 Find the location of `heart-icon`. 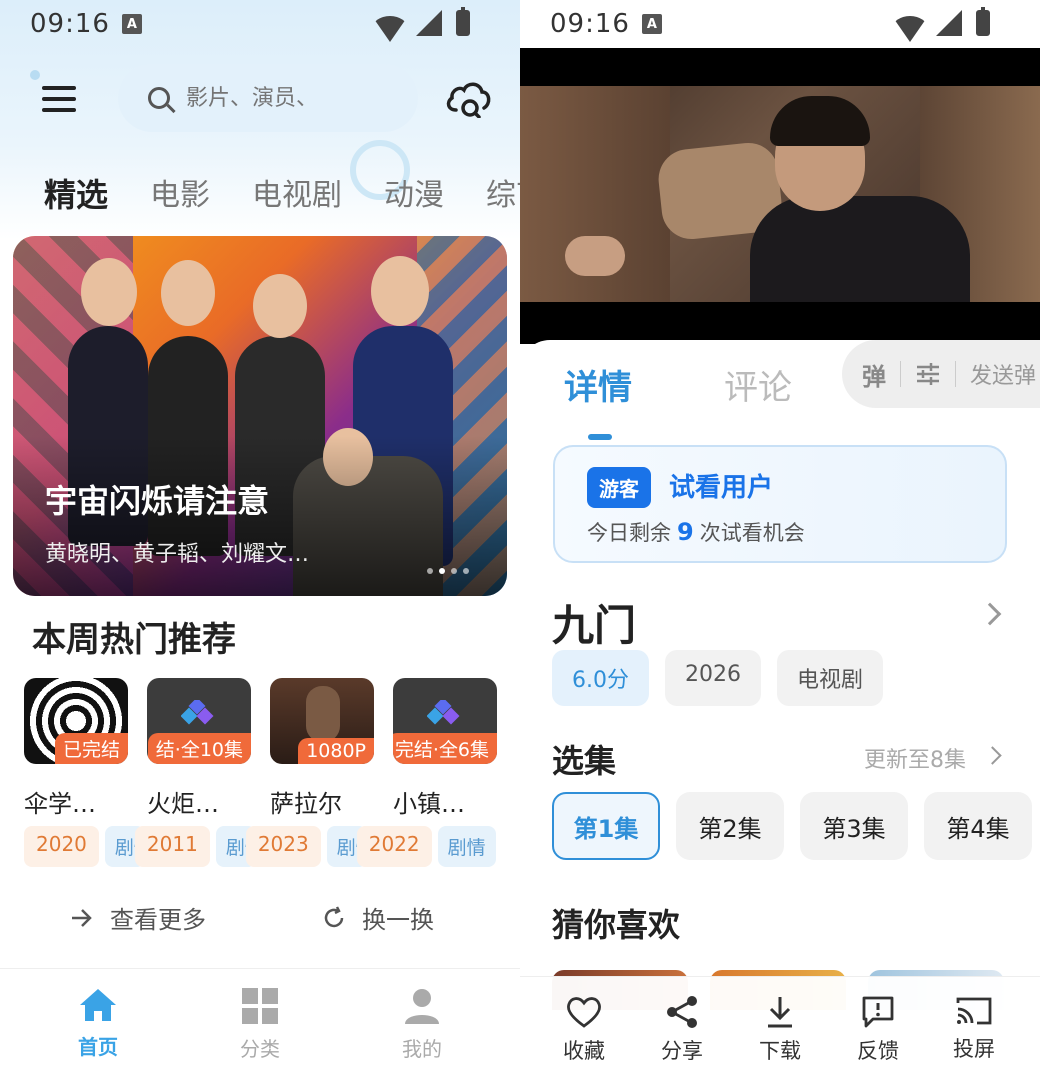

heart-icon is located at coordinates (584, 1012).